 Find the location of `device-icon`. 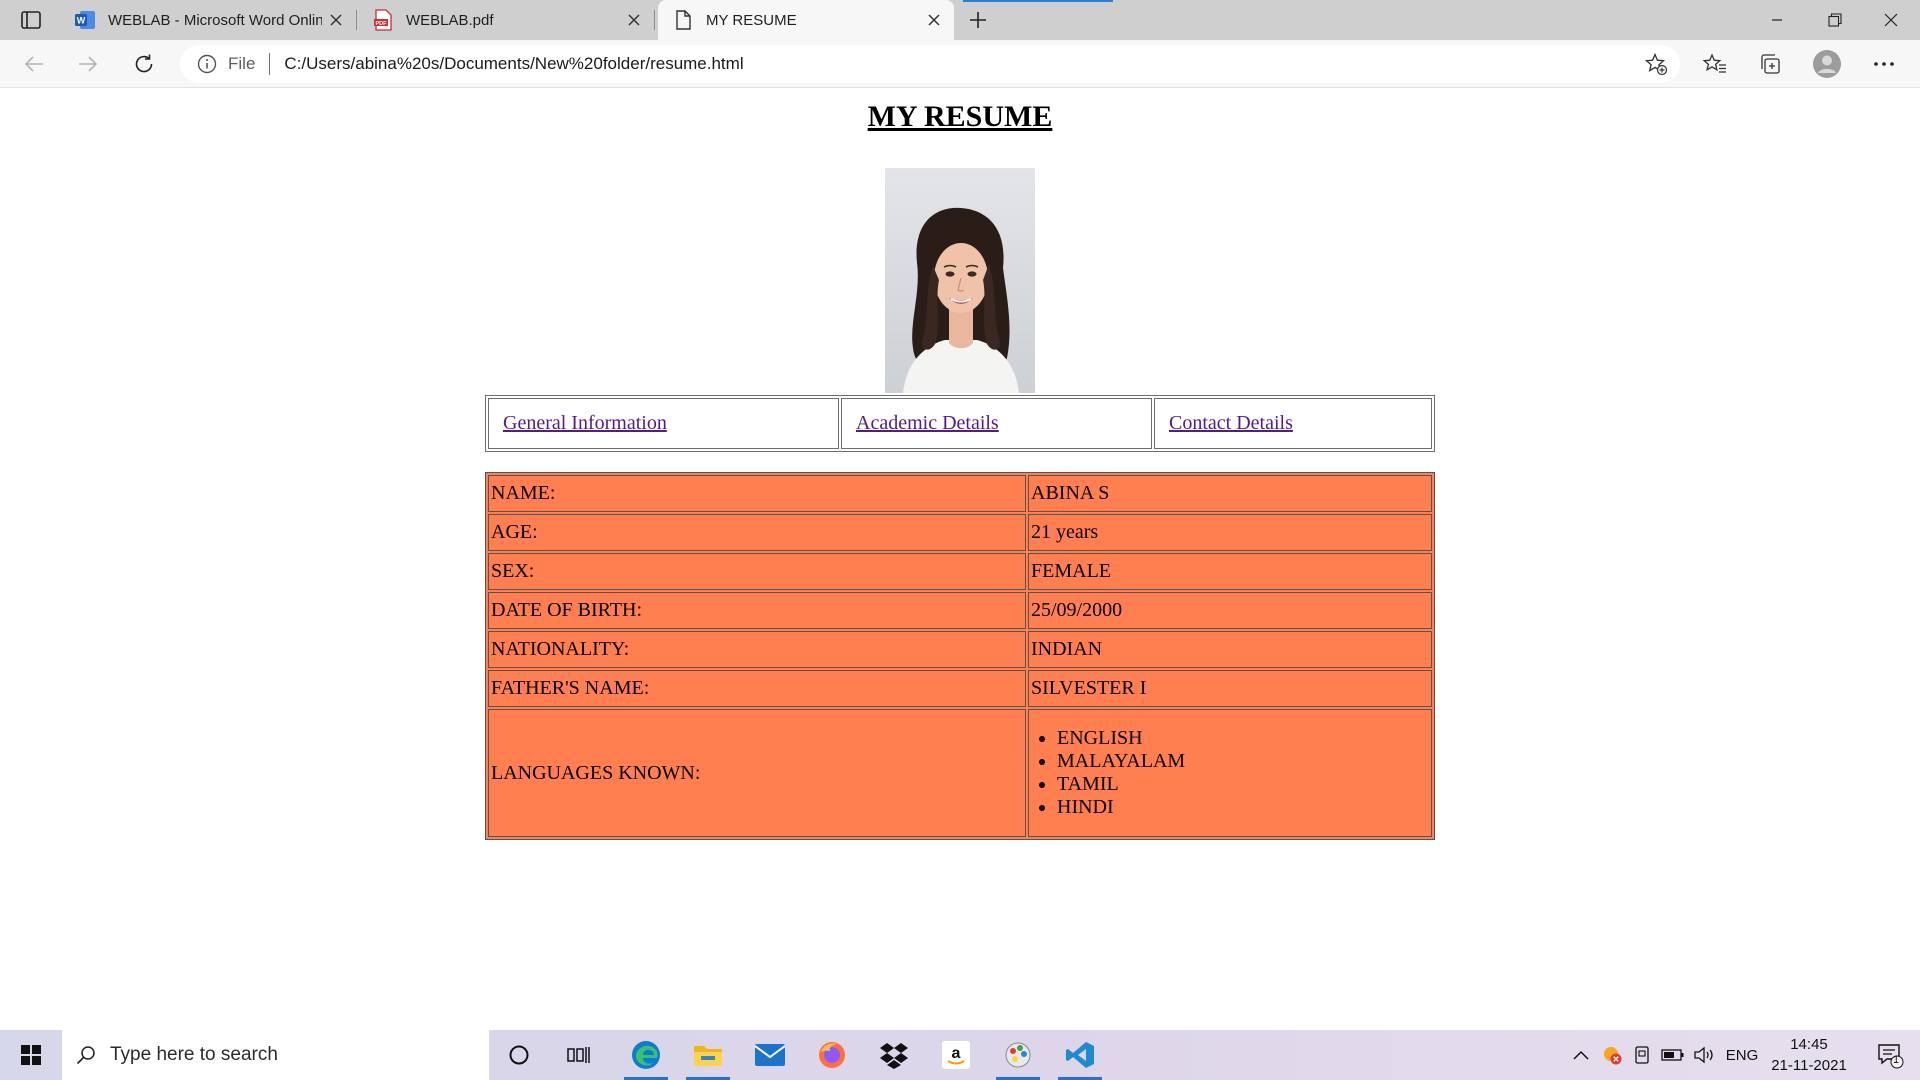

device-icon is located at coordinates (1642, 1055).